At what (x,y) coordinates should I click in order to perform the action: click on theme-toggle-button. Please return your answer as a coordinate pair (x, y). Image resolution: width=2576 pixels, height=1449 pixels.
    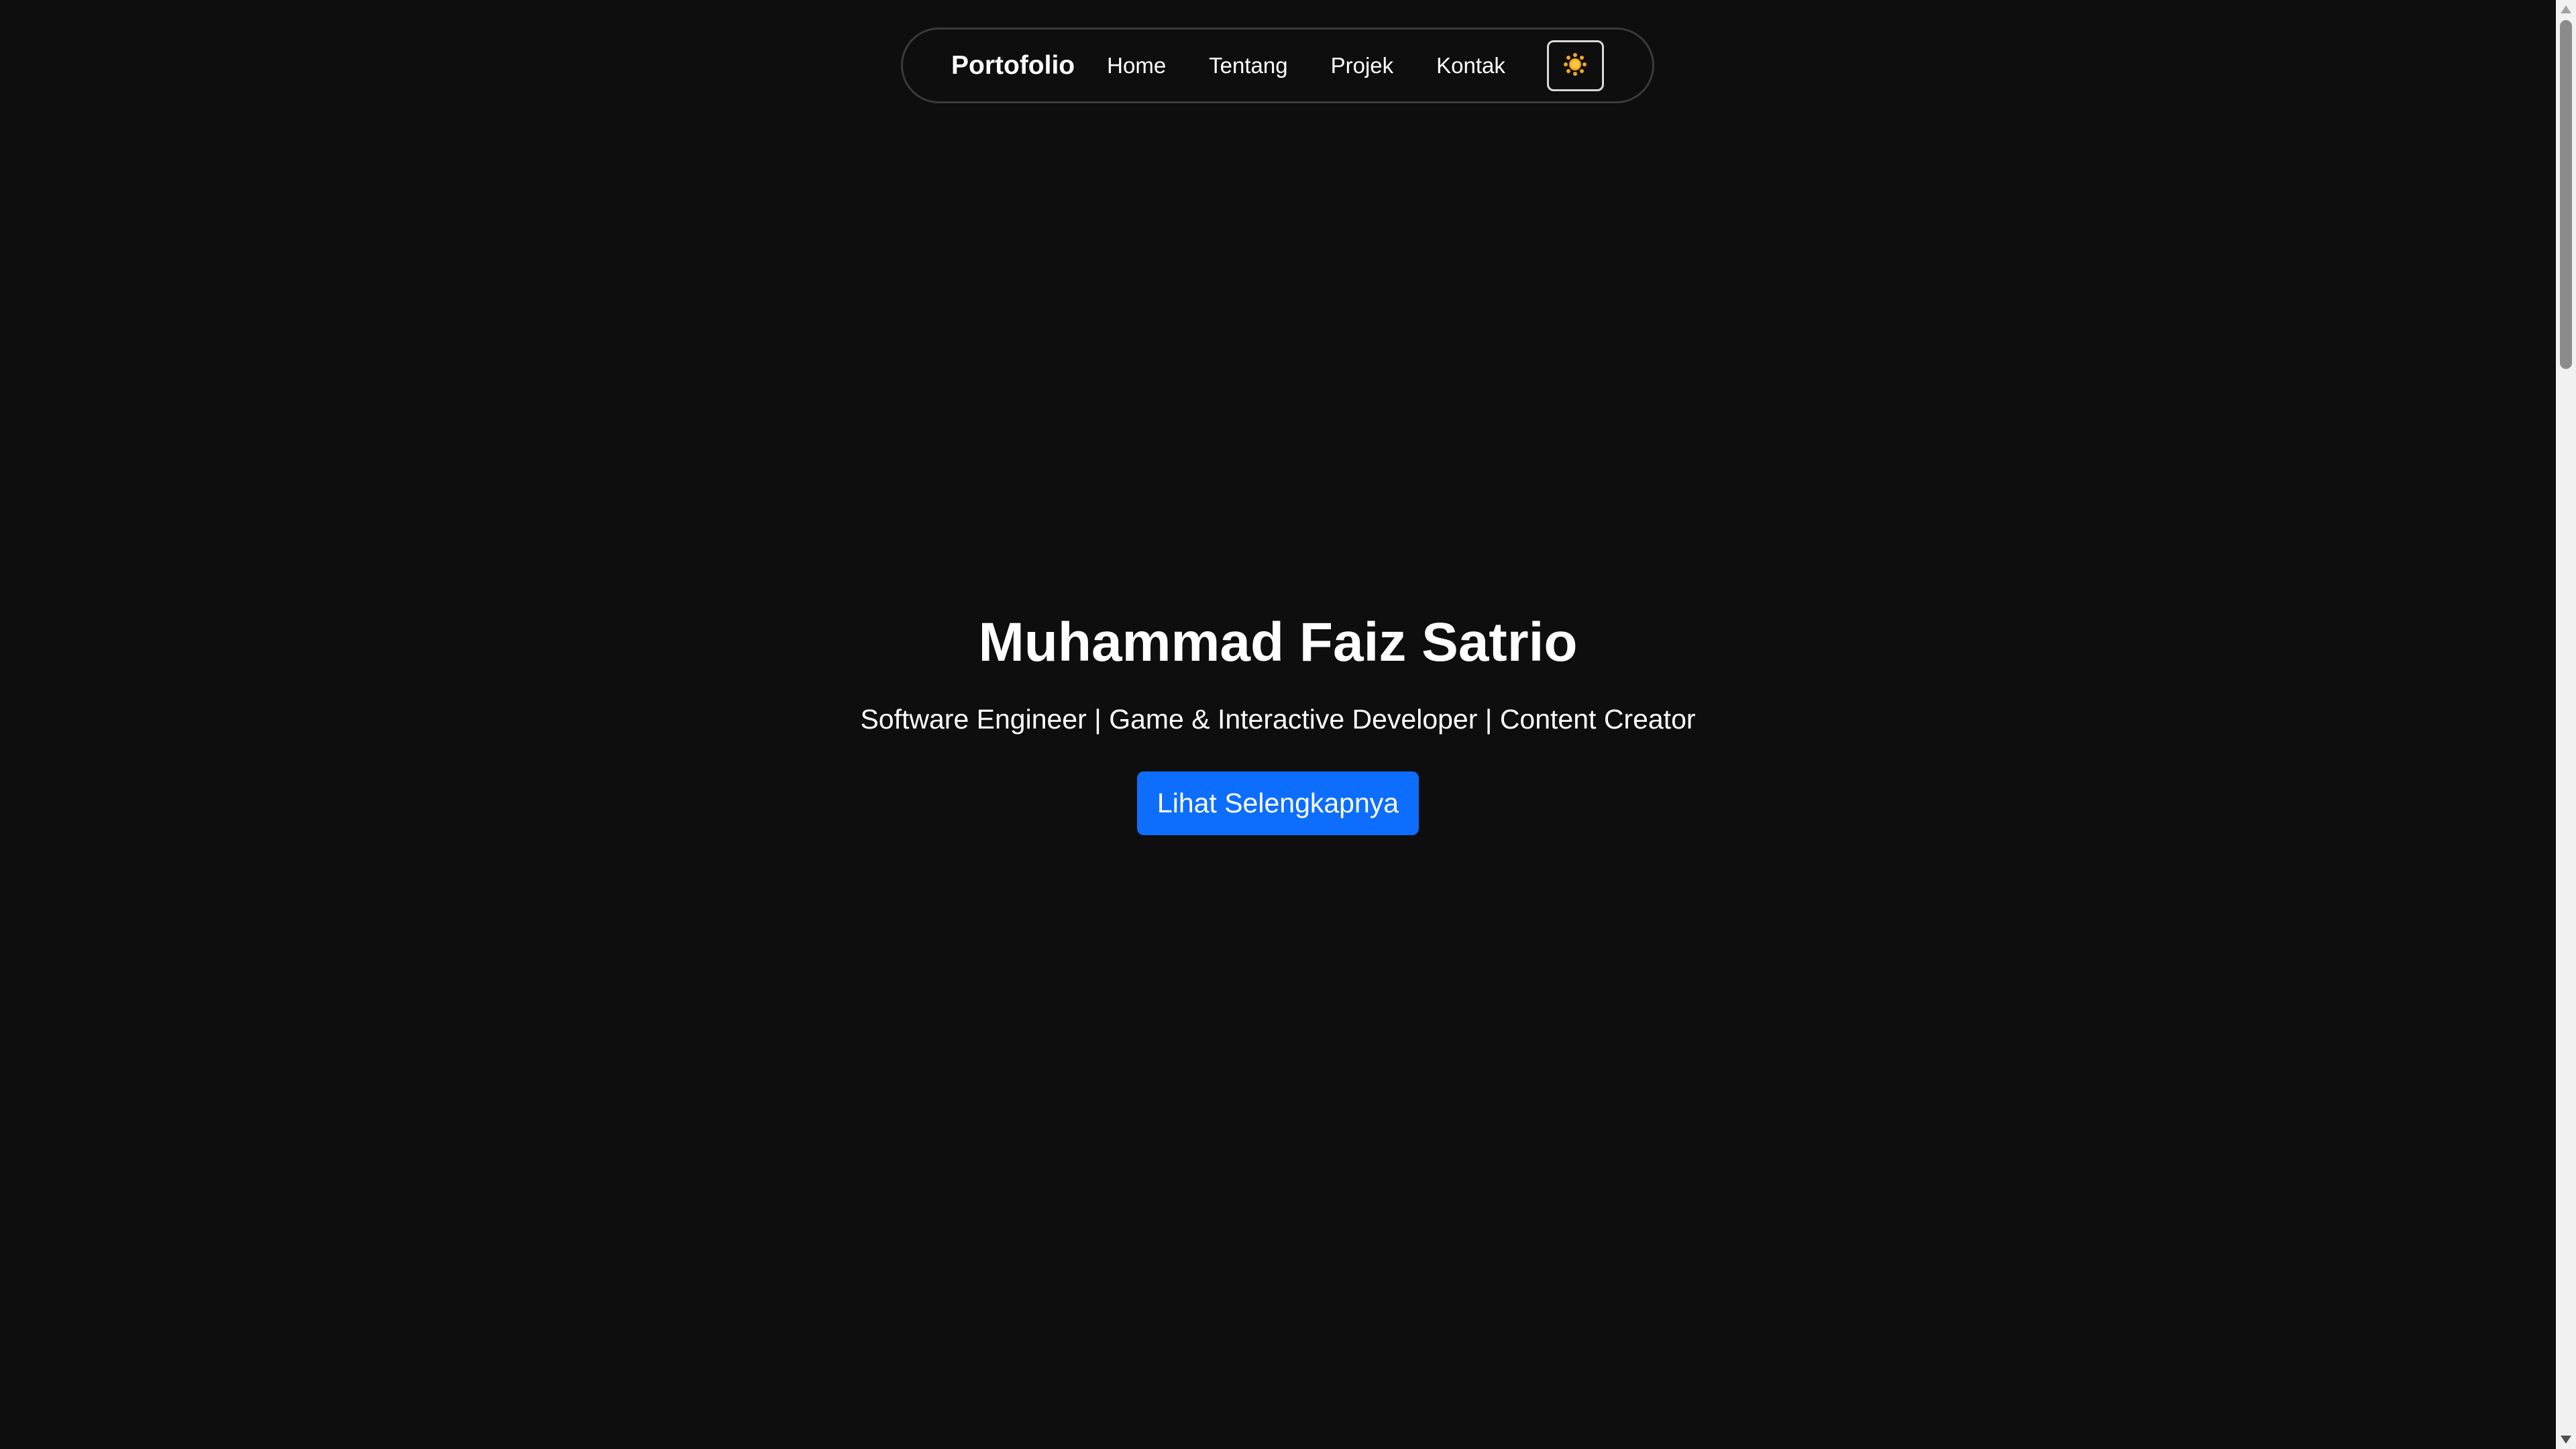
    Looking at the image, I should click on (1575, 65).